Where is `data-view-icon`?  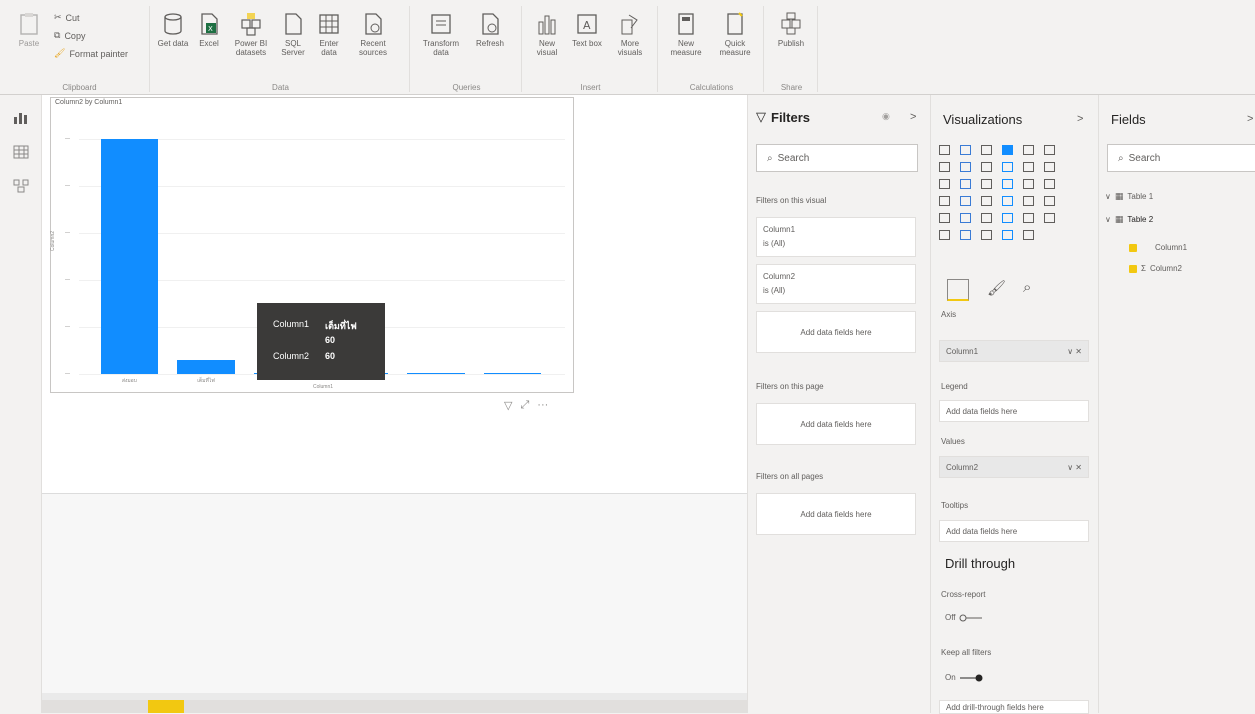 data-view-icon is located at coordinates (21, 152).